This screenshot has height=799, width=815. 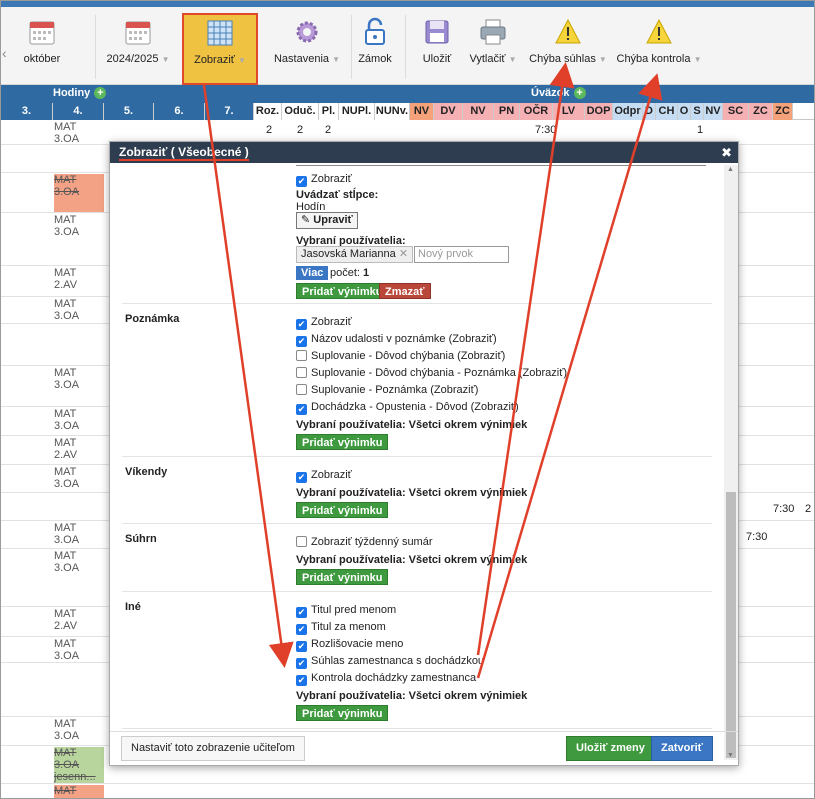 What do you see at coordinates (349, 645) in the screenshot?
I see `checkbox-item: ✔ Rozlišovacie meno` at bounding box center [349, 645].